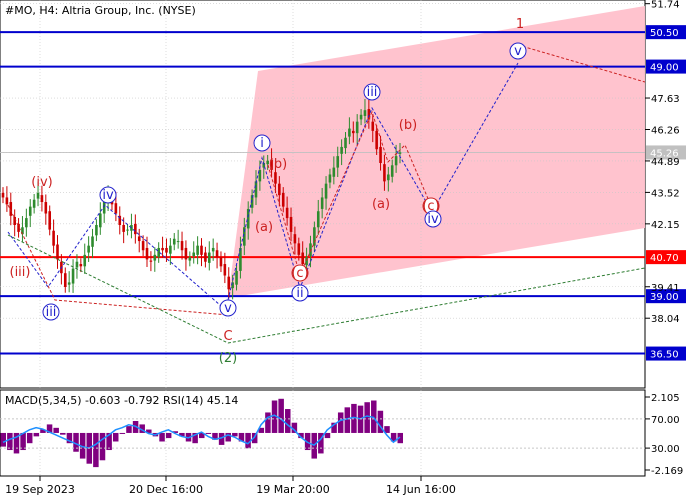 This screenshot has width=700, height=500. I want to click on wave-label: (iv), so click(41, 182).